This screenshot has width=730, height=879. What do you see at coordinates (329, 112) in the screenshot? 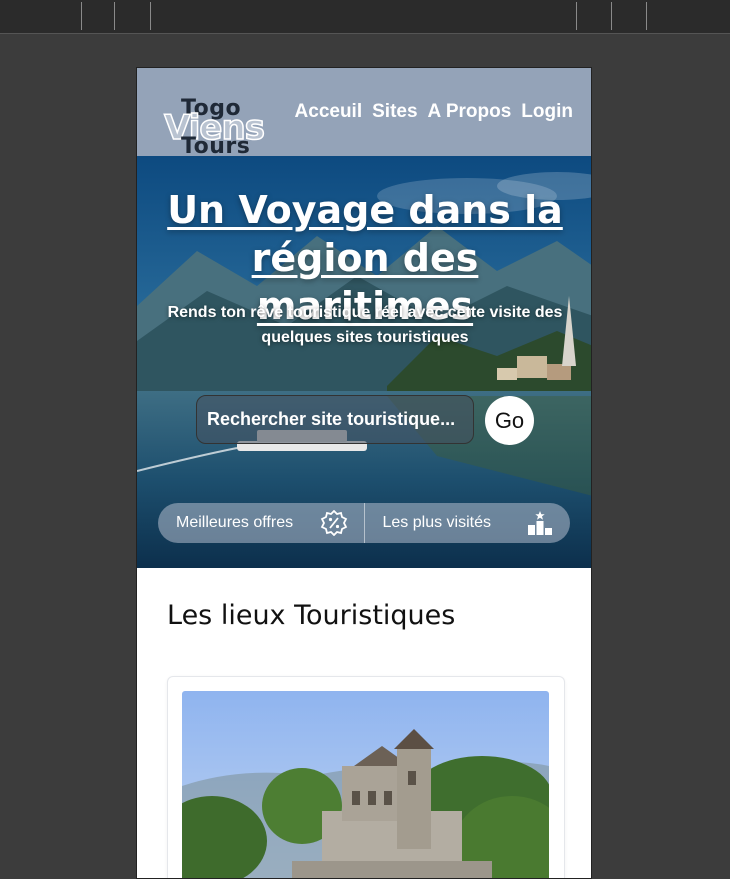
I see `nav-link-acceuil: Acceuil` at bounding box center [329, 112].